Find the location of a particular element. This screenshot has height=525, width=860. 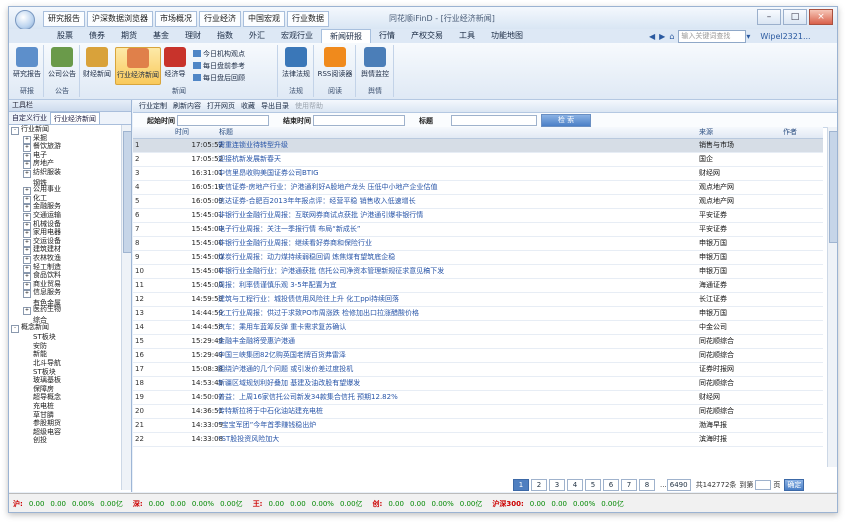

row-title-link: 非银行业金融行业周报：继续看好券商和保险行业 is located at coordinates (295, 243).